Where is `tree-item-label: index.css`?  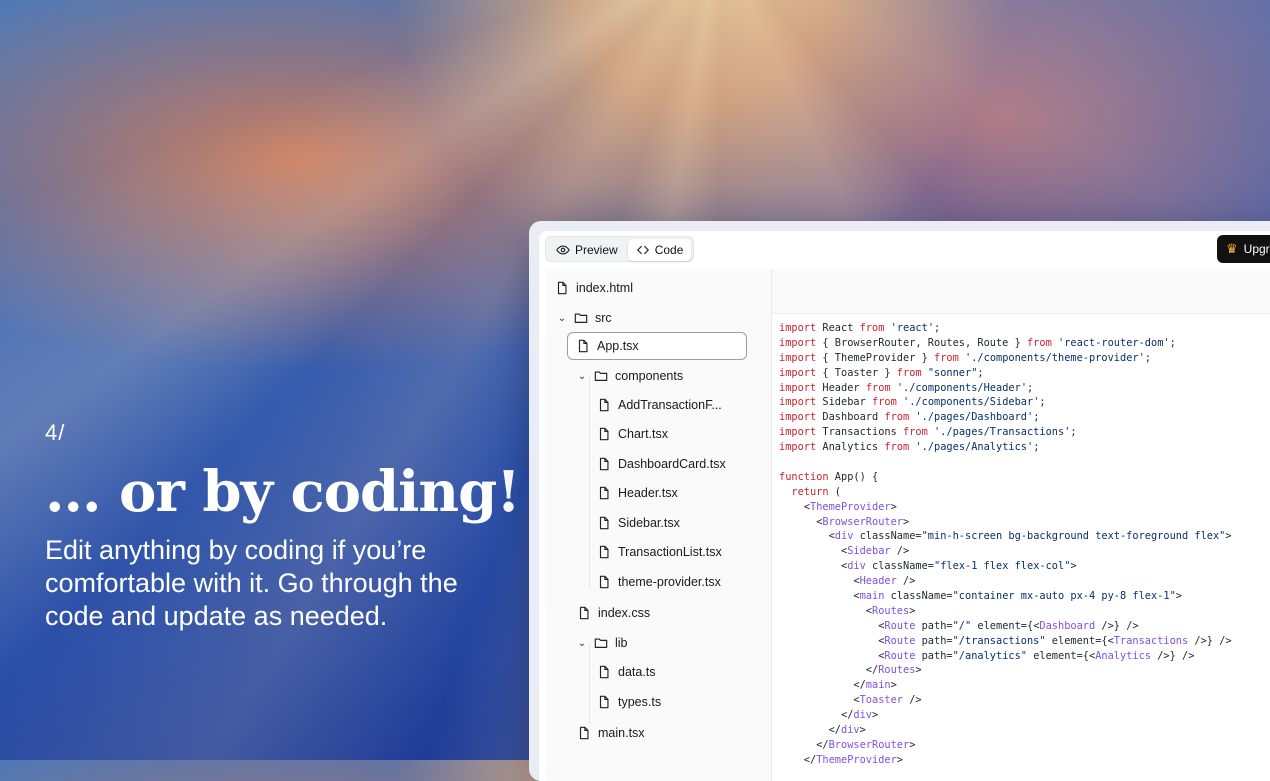 tree-item-label: index.css is located at coordinates (624, 613).